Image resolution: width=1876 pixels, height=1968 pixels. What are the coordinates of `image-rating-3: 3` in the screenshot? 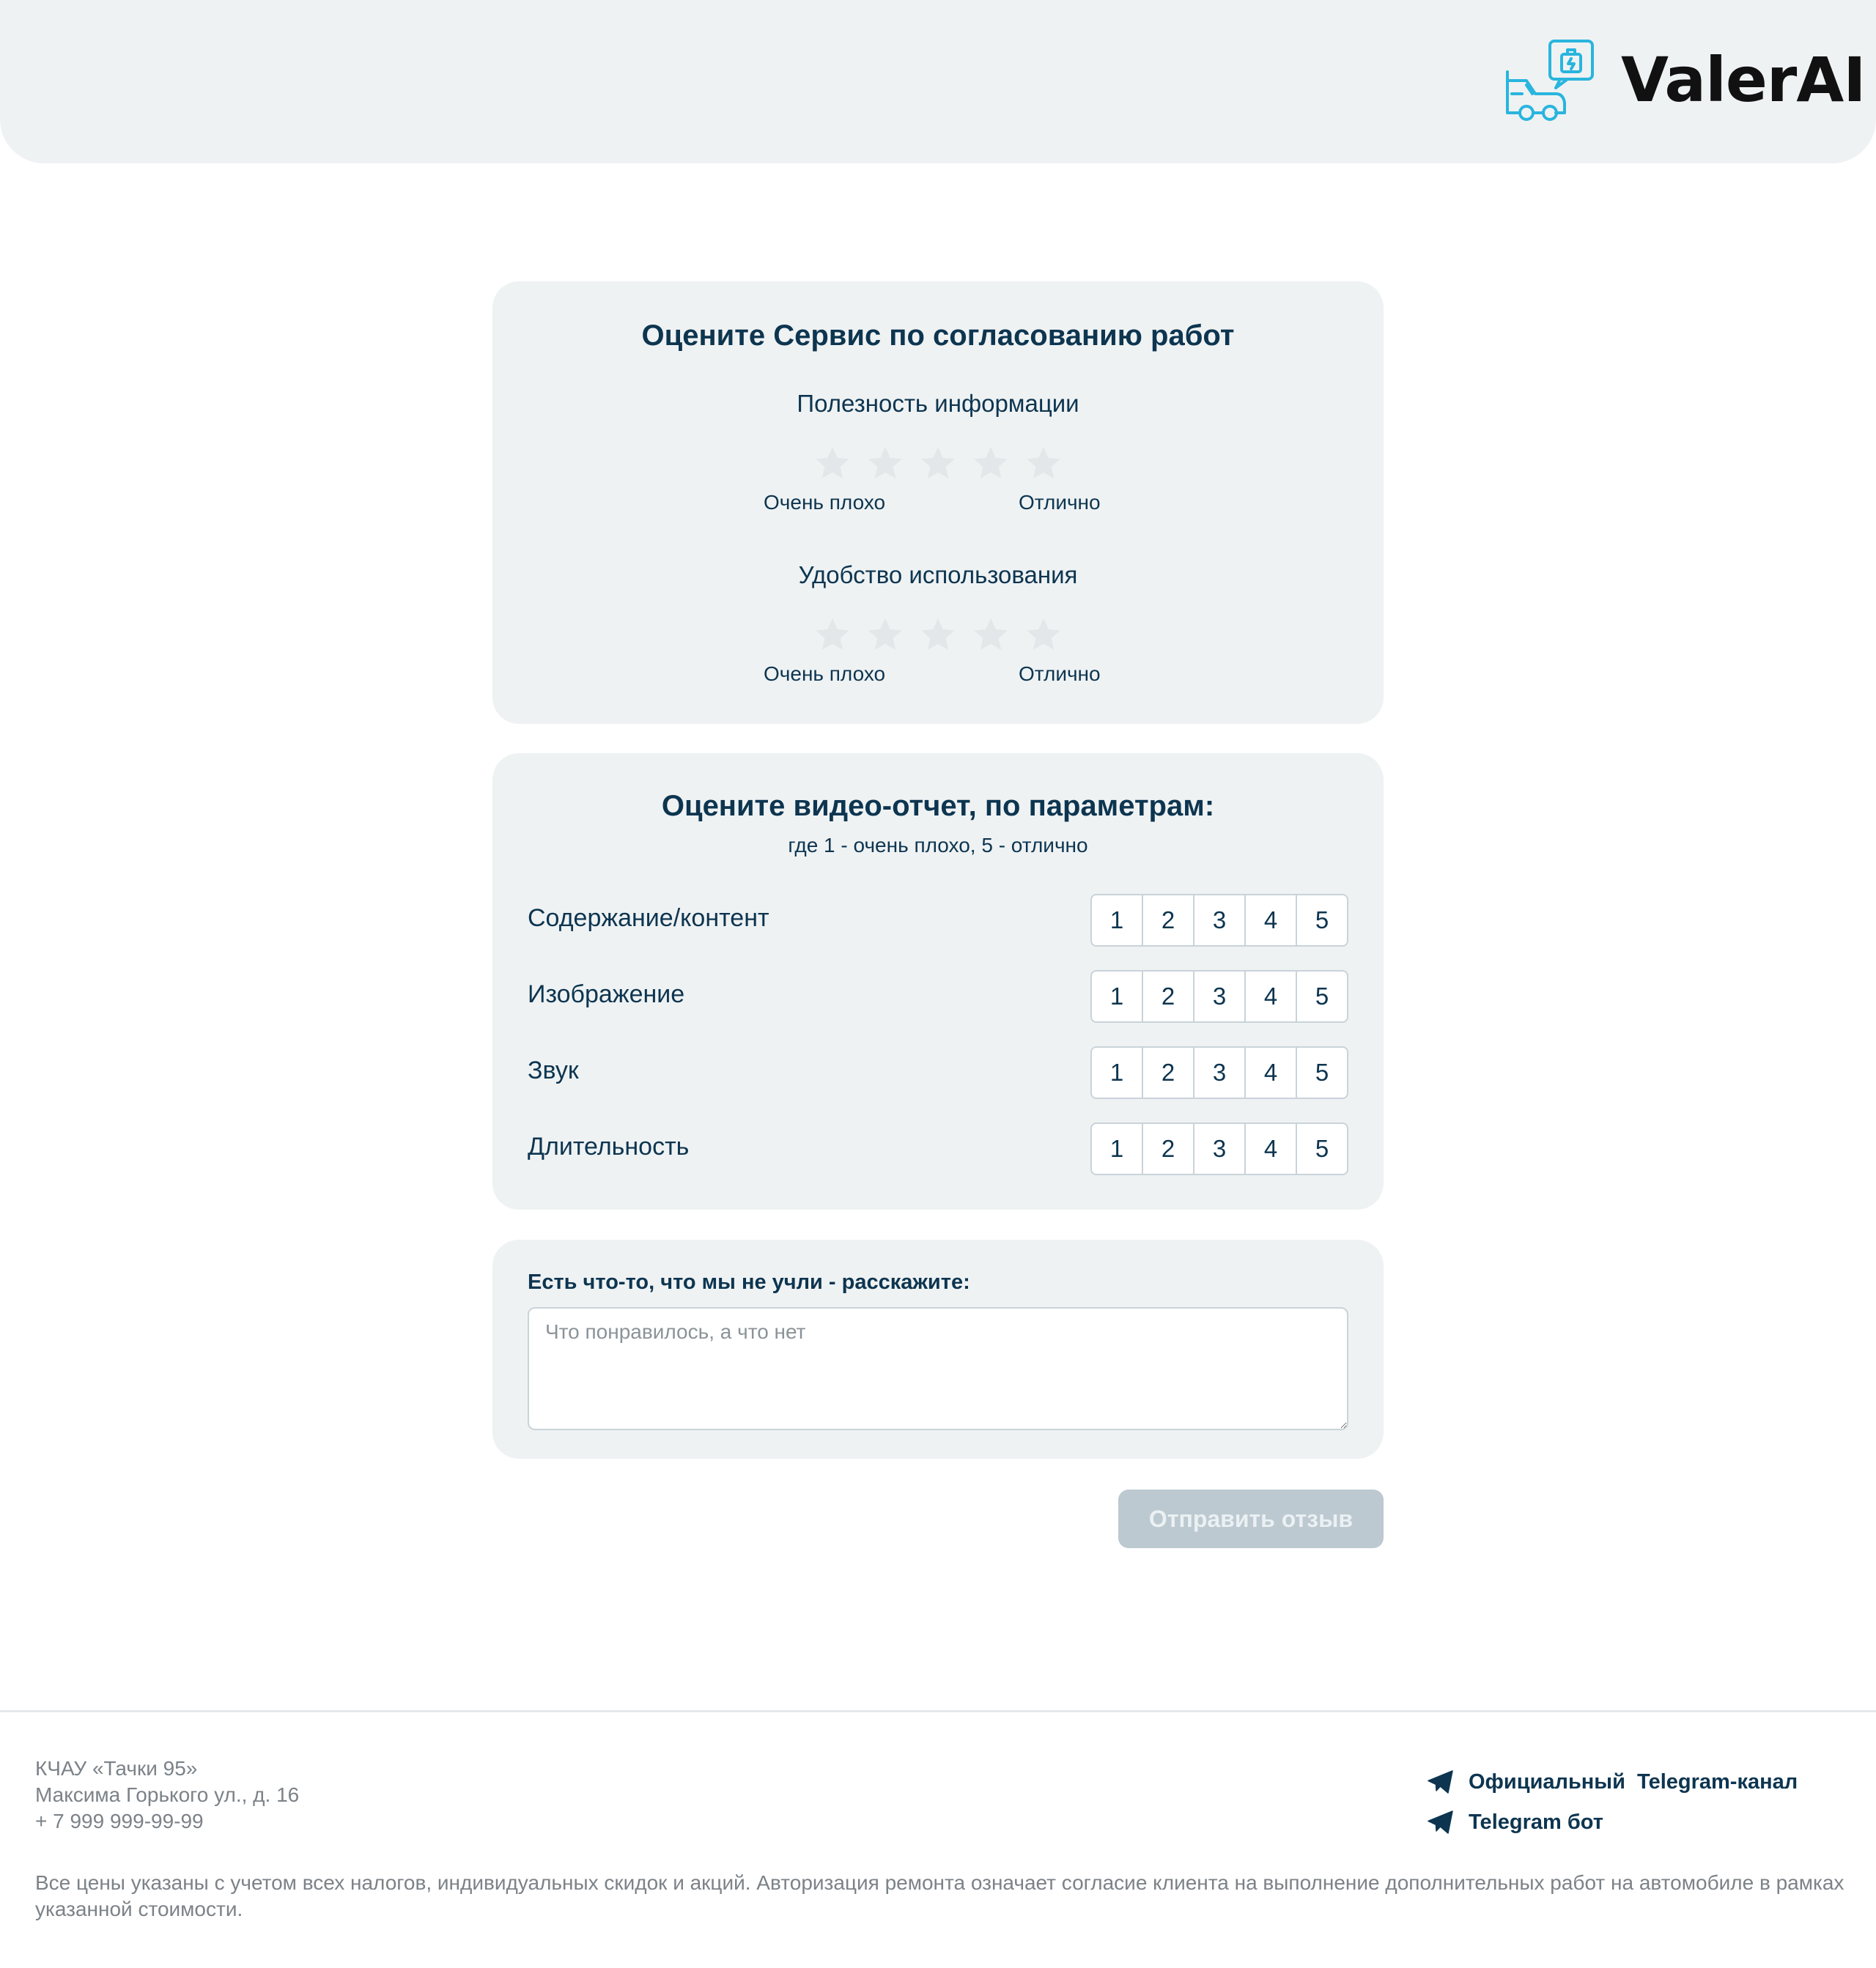 It's located at (1220, 996).